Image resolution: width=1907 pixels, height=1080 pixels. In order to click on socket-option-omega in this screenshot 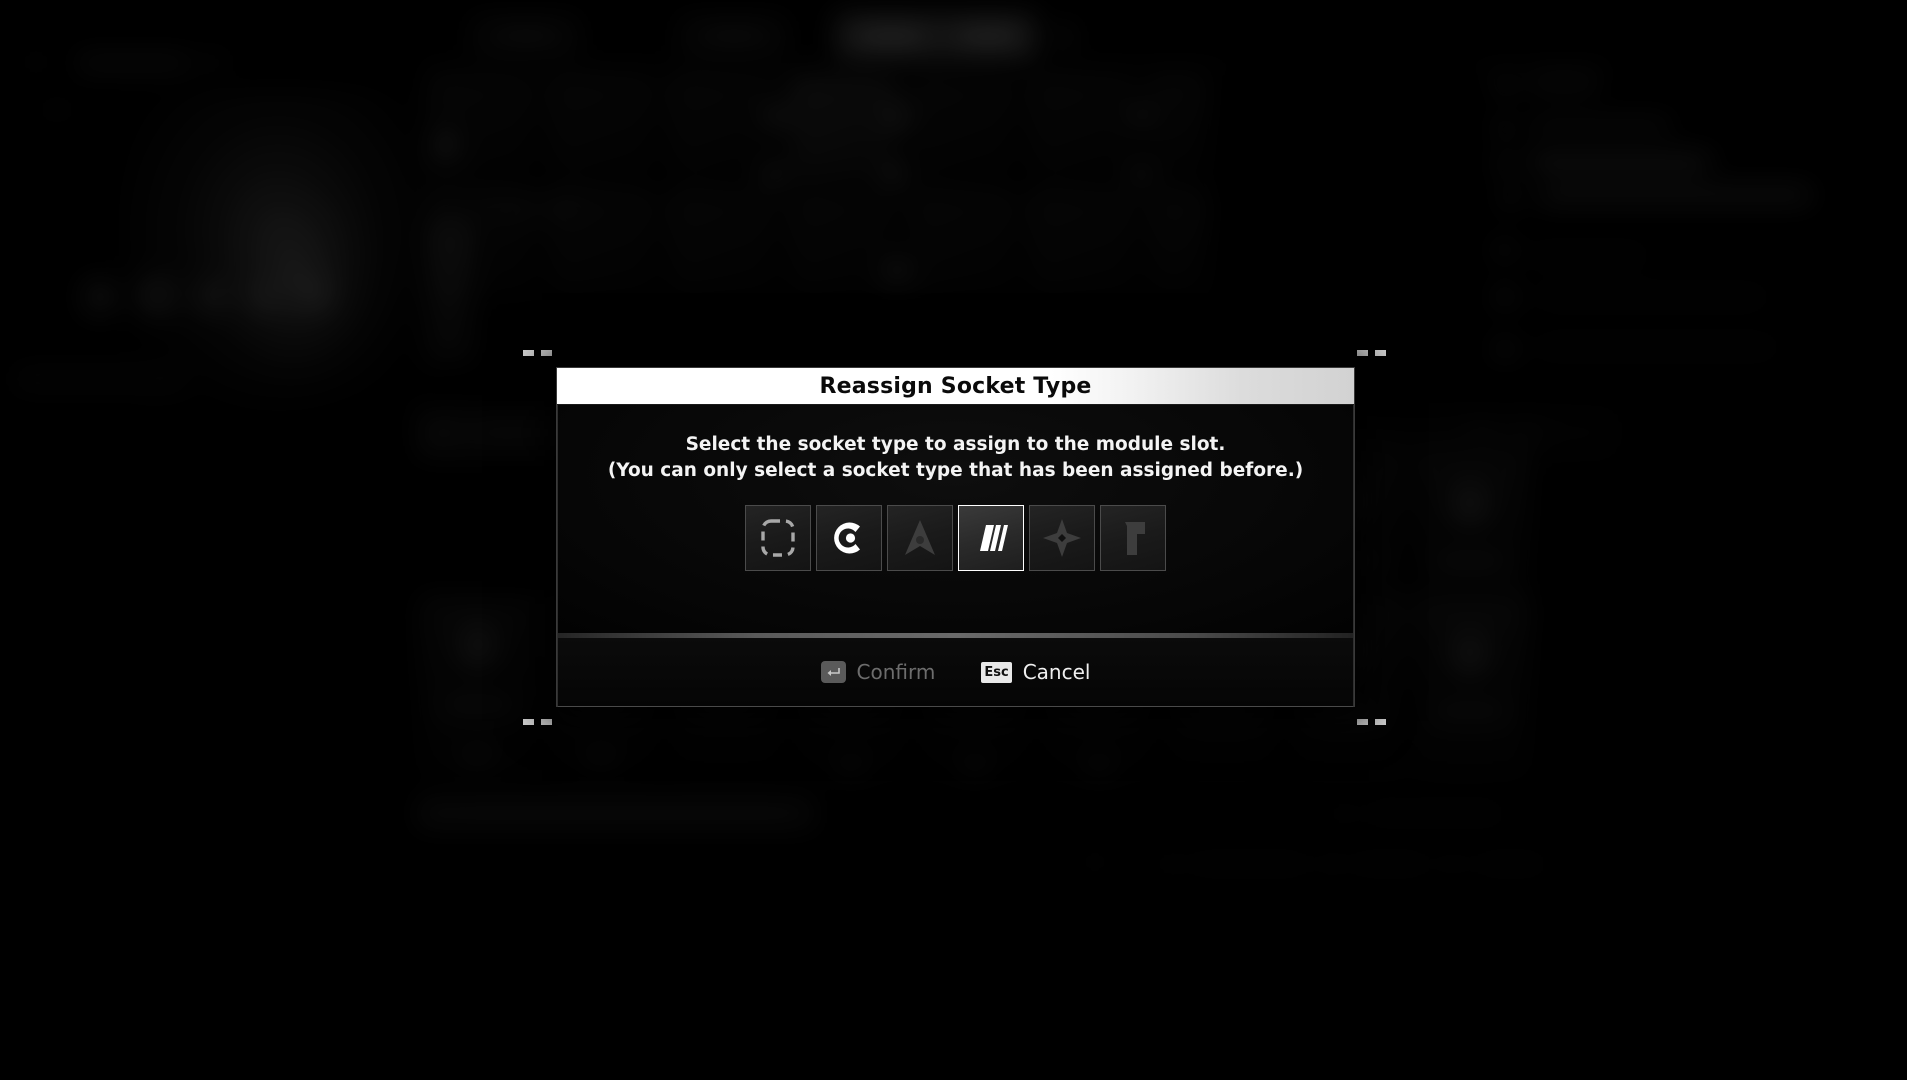, I will do `click(849, 538)`.